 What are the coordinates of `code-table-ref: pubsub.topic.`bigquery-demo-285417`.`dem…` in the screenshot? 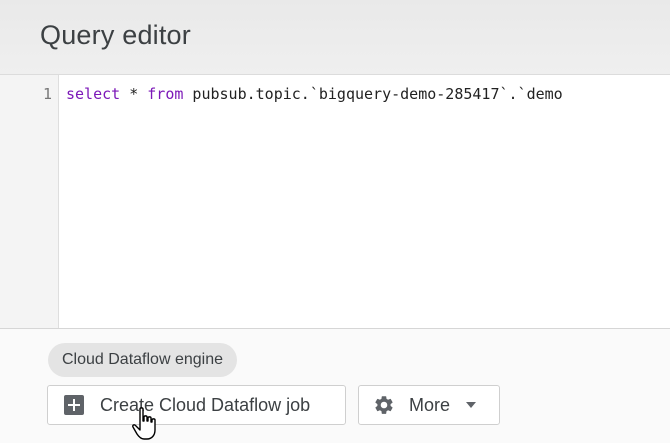 It's located at (373, 94).